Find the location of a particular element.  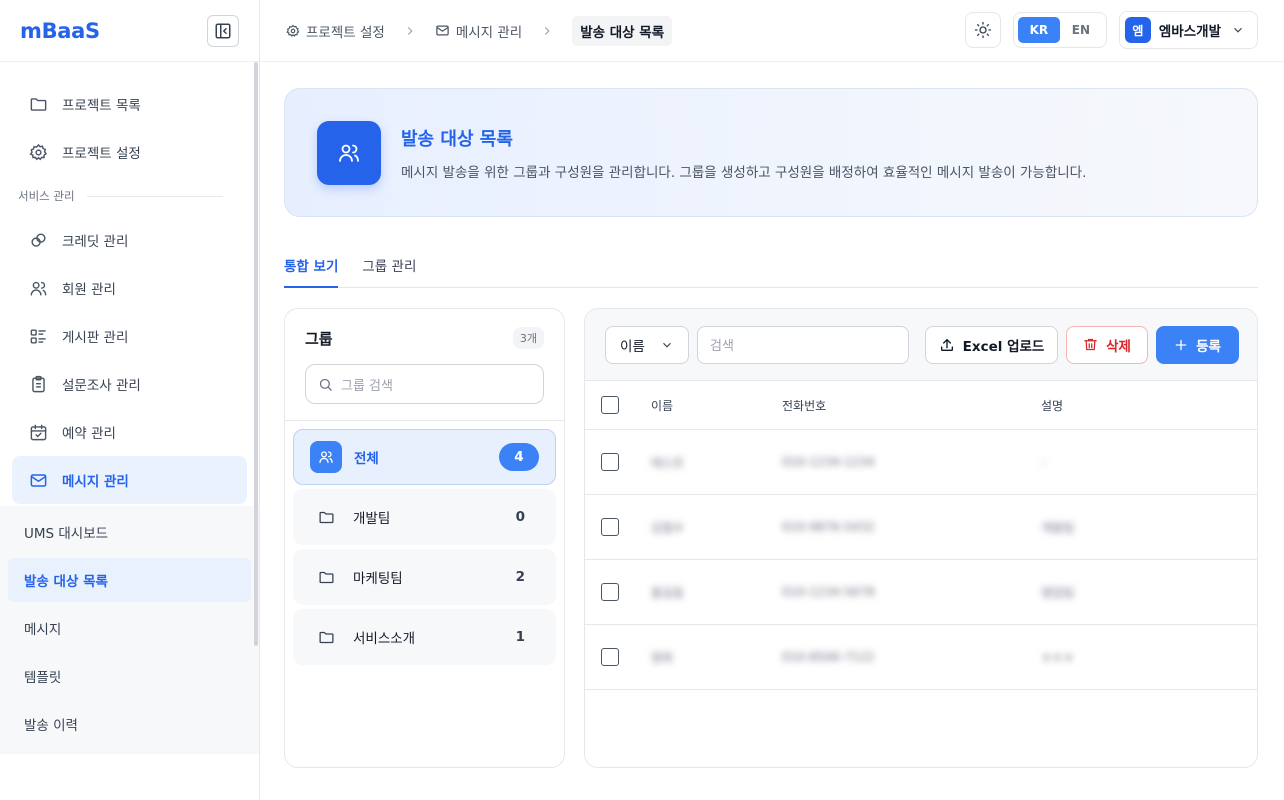

upload-icon is located at coordinates (947, 345).